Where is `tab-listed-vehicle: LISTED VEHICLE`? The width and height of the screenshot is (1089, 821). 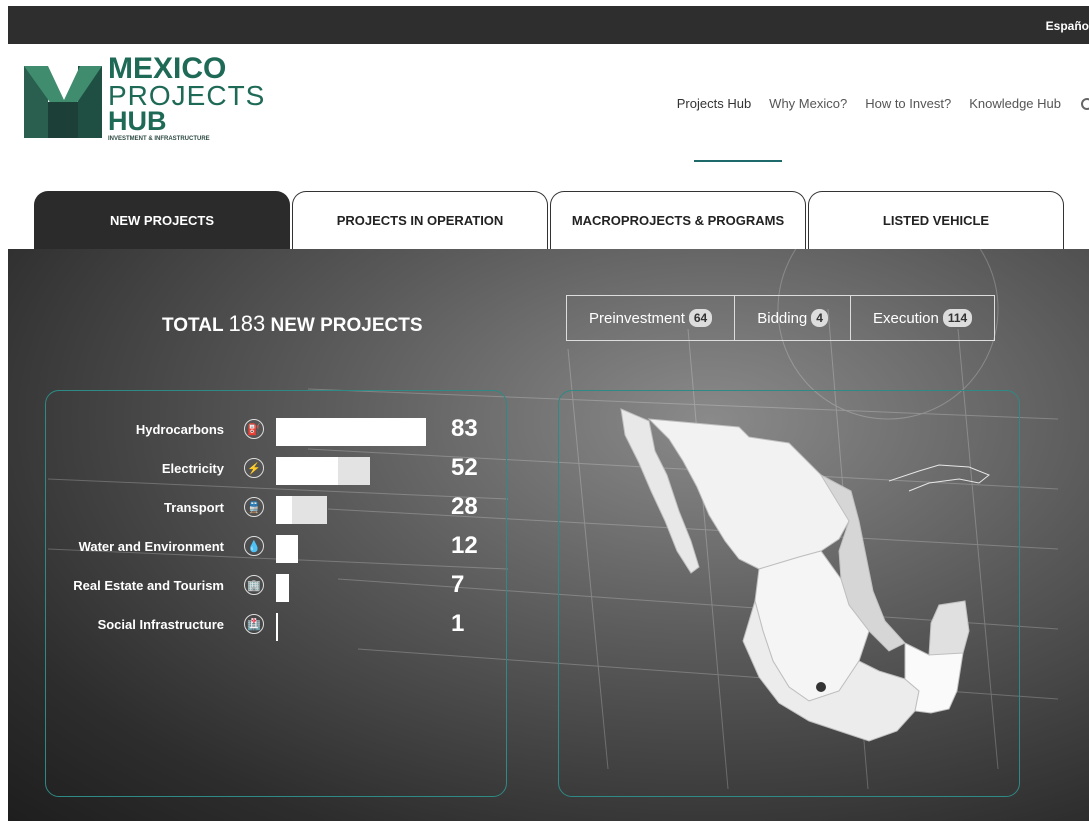 tab-listed-vehicle: LISTED VEHICLE is located at coordinates (936, 220).